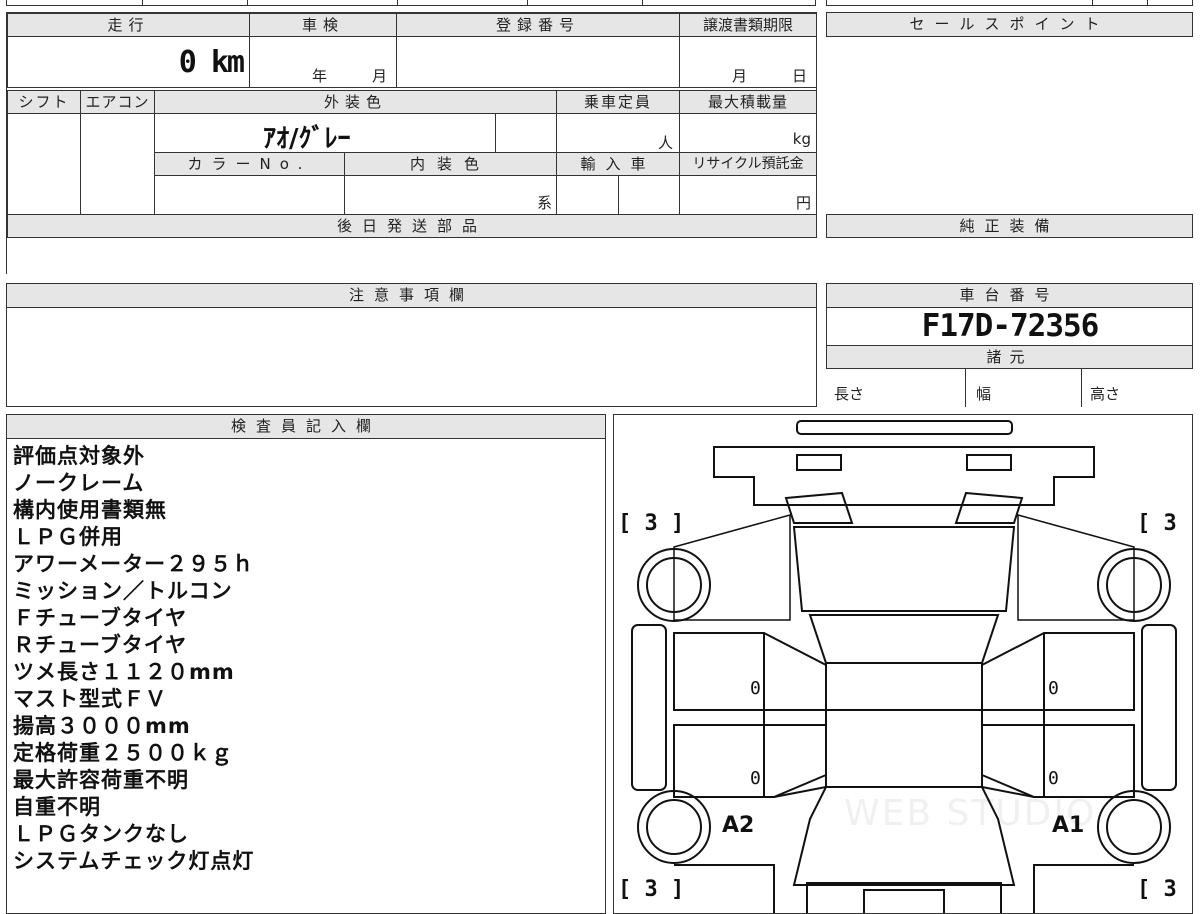 The height and width of the screenshot is (914, 1200). Describe the element at coordinates (618, 102) in the screenshot. I see `capacity-header: 乗車定員` at that location.